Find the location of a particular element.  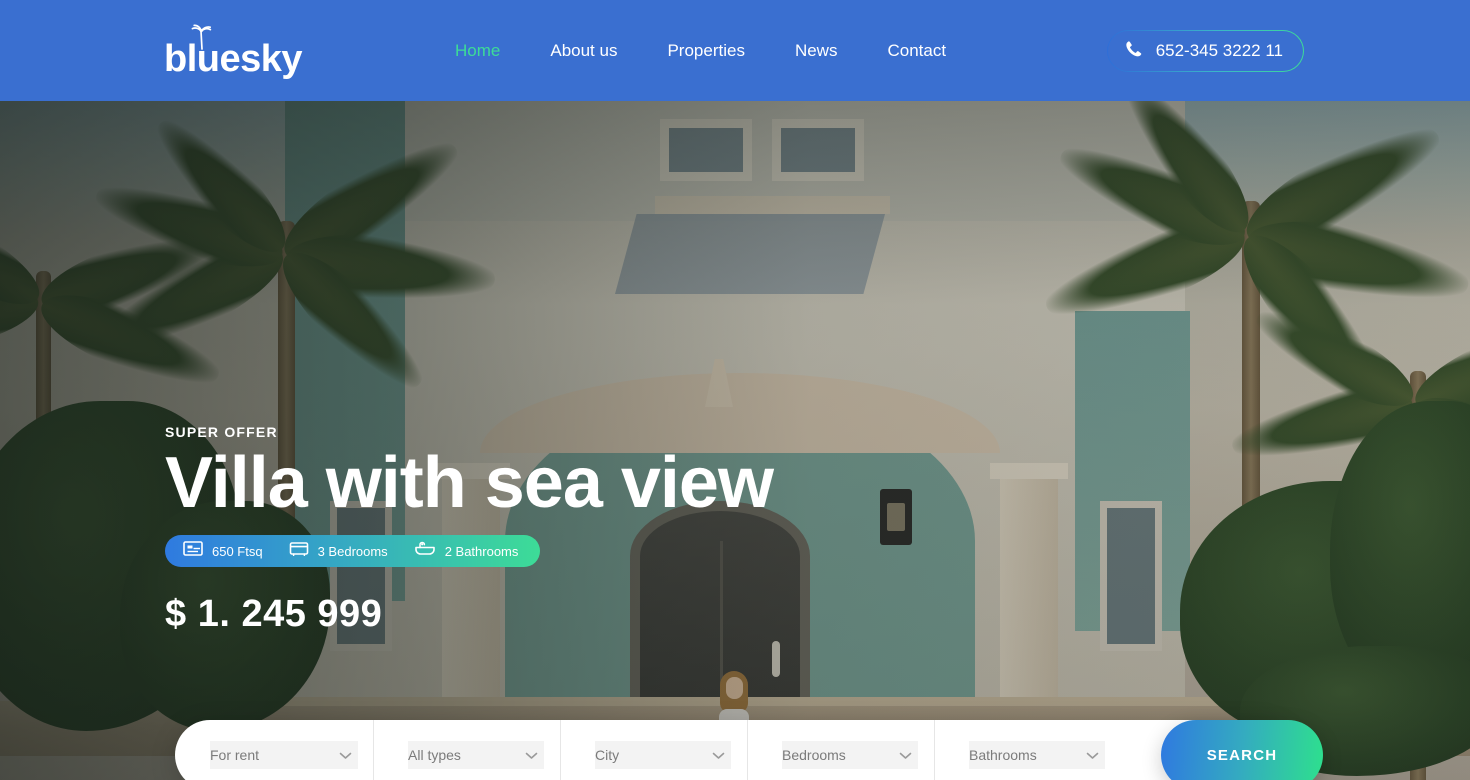

search-button: SEARCH is located at coordinates (1242, 750).